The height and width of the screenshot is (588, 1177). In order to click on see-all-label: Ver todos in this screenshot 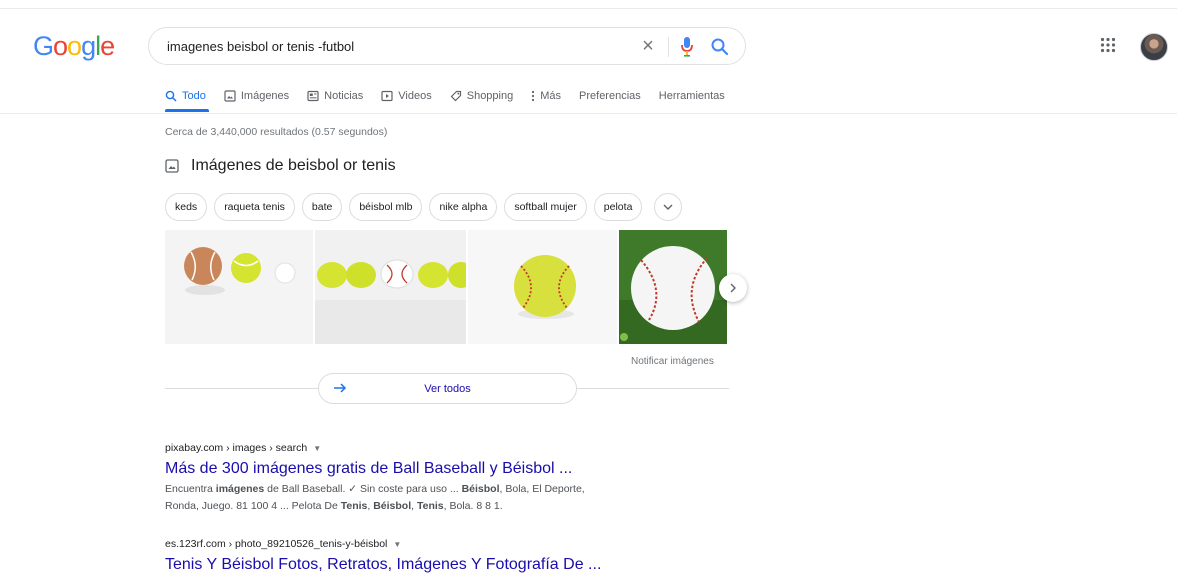, I will do `click(447, 388)`.